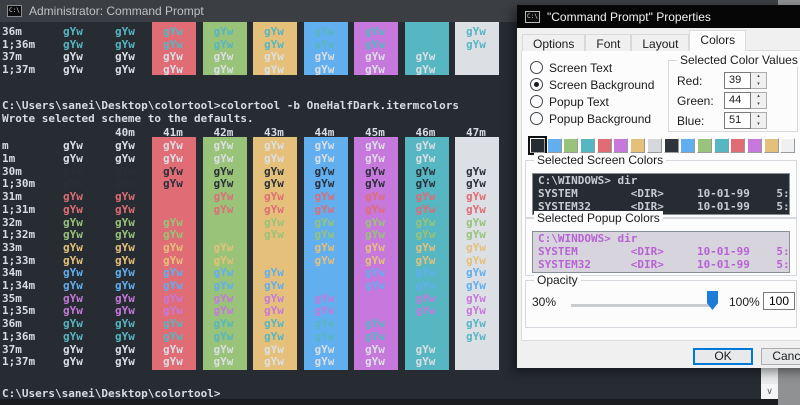 The image size is (800, 405). I want to click on radio-icon, so click(536, 67).